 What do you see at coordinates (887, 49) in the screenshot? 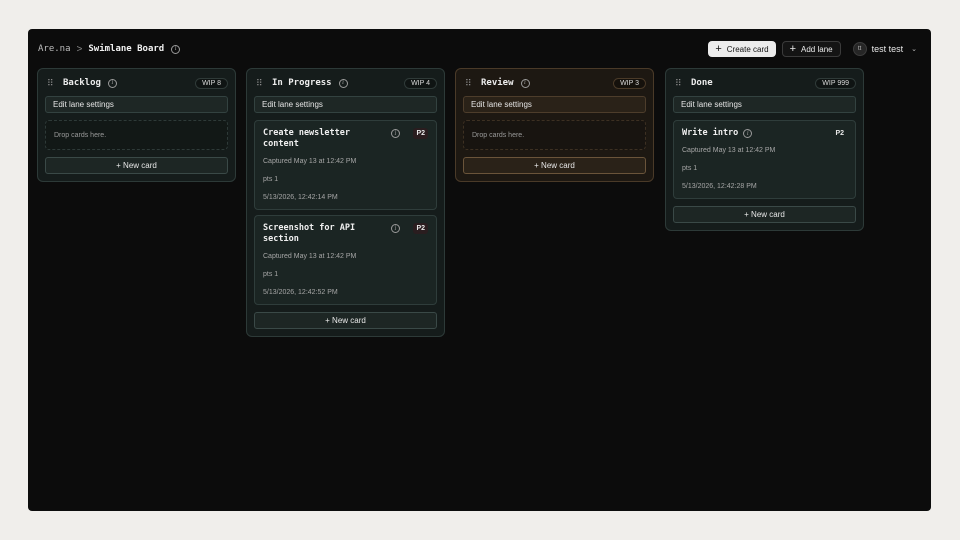
I see `user-name: test test` at bounding box center [887, 49].